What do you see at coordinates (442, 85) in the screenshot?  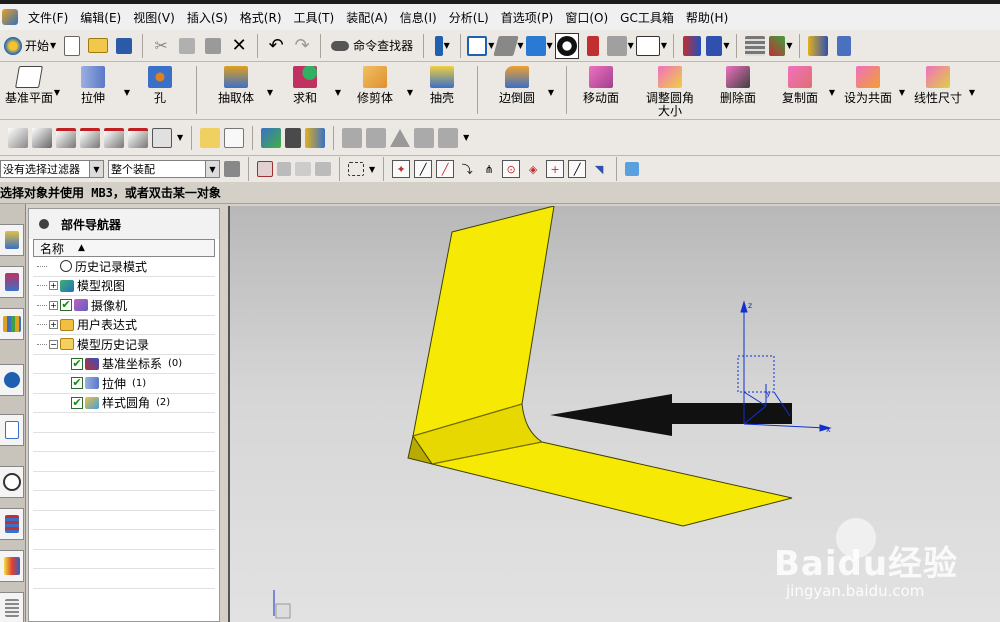 I see `shell-button: 抽壳` at bounding box center [442, 85].